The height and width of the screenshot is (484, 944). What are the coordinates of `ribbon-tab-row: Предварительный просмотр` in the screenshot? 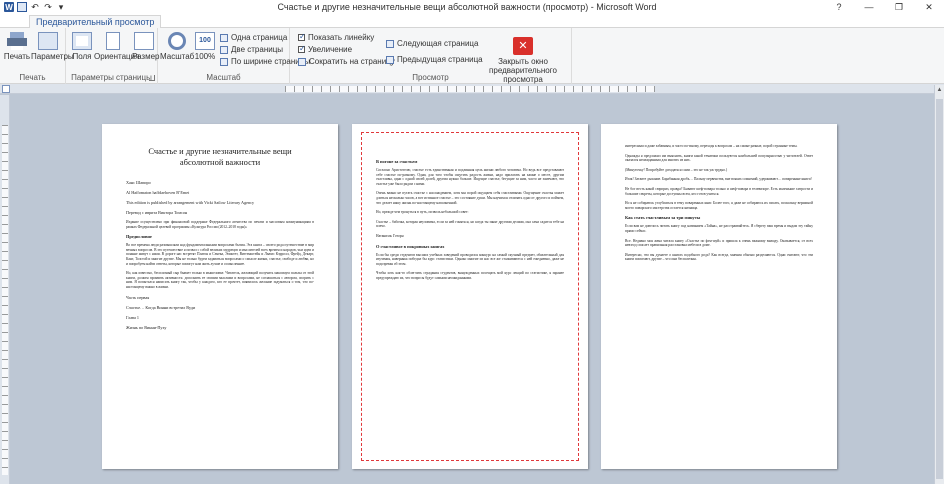 It's located at (472, 21).